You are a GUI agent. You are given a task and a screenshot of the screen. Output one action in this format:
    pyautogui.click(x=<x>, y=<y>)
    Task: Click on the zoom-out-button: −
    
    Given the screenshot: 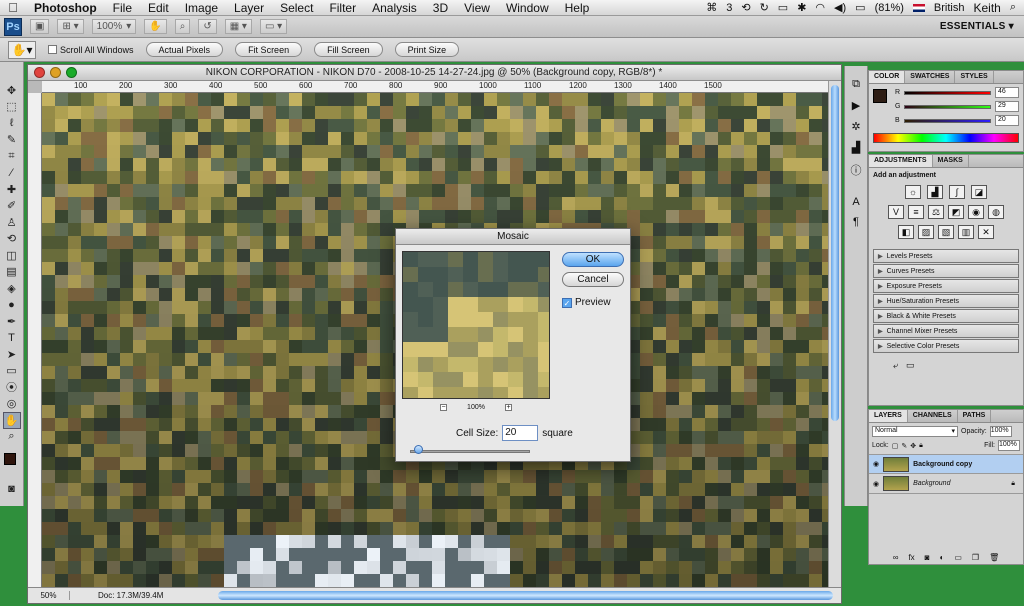 What is the action you would take?
    pyautogui.click(x=443, y=407)
    